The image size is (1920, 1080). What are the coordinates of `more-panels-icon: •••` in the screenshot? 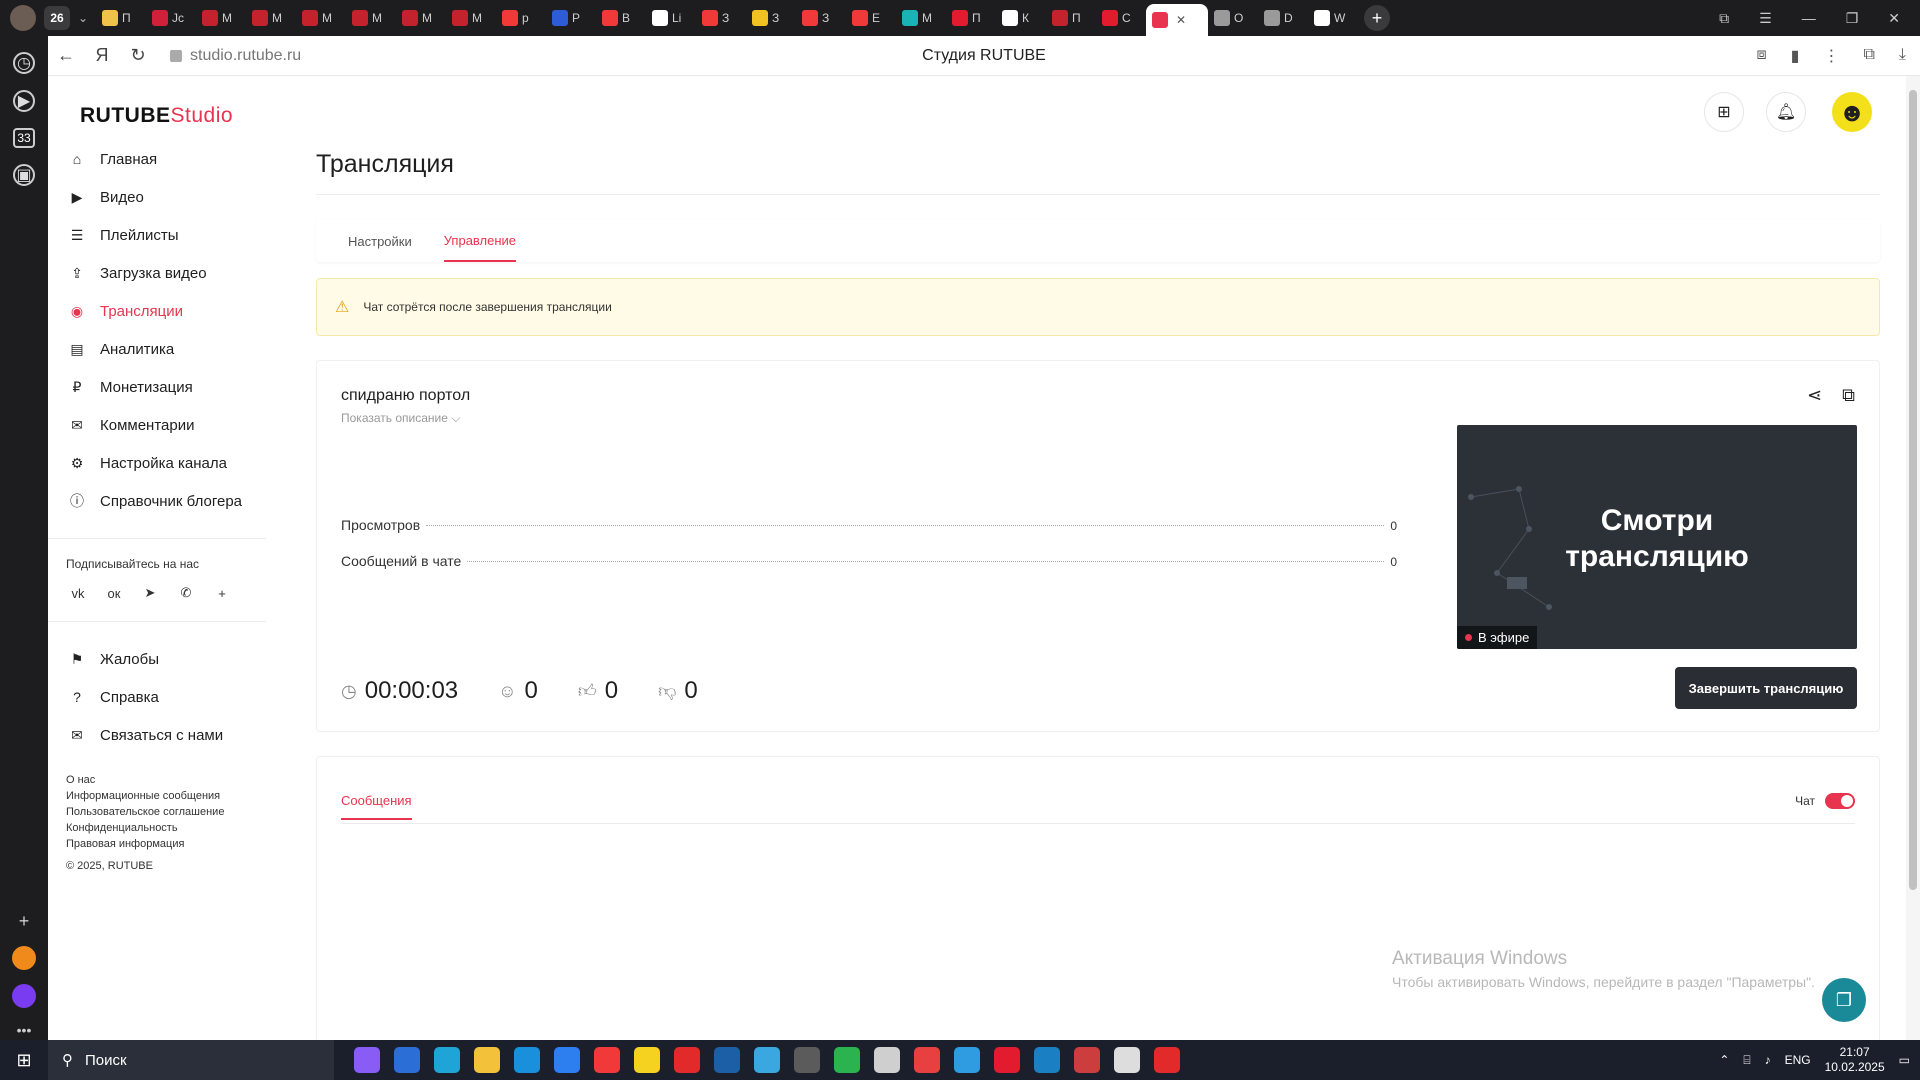 It's located at (24, 1030).